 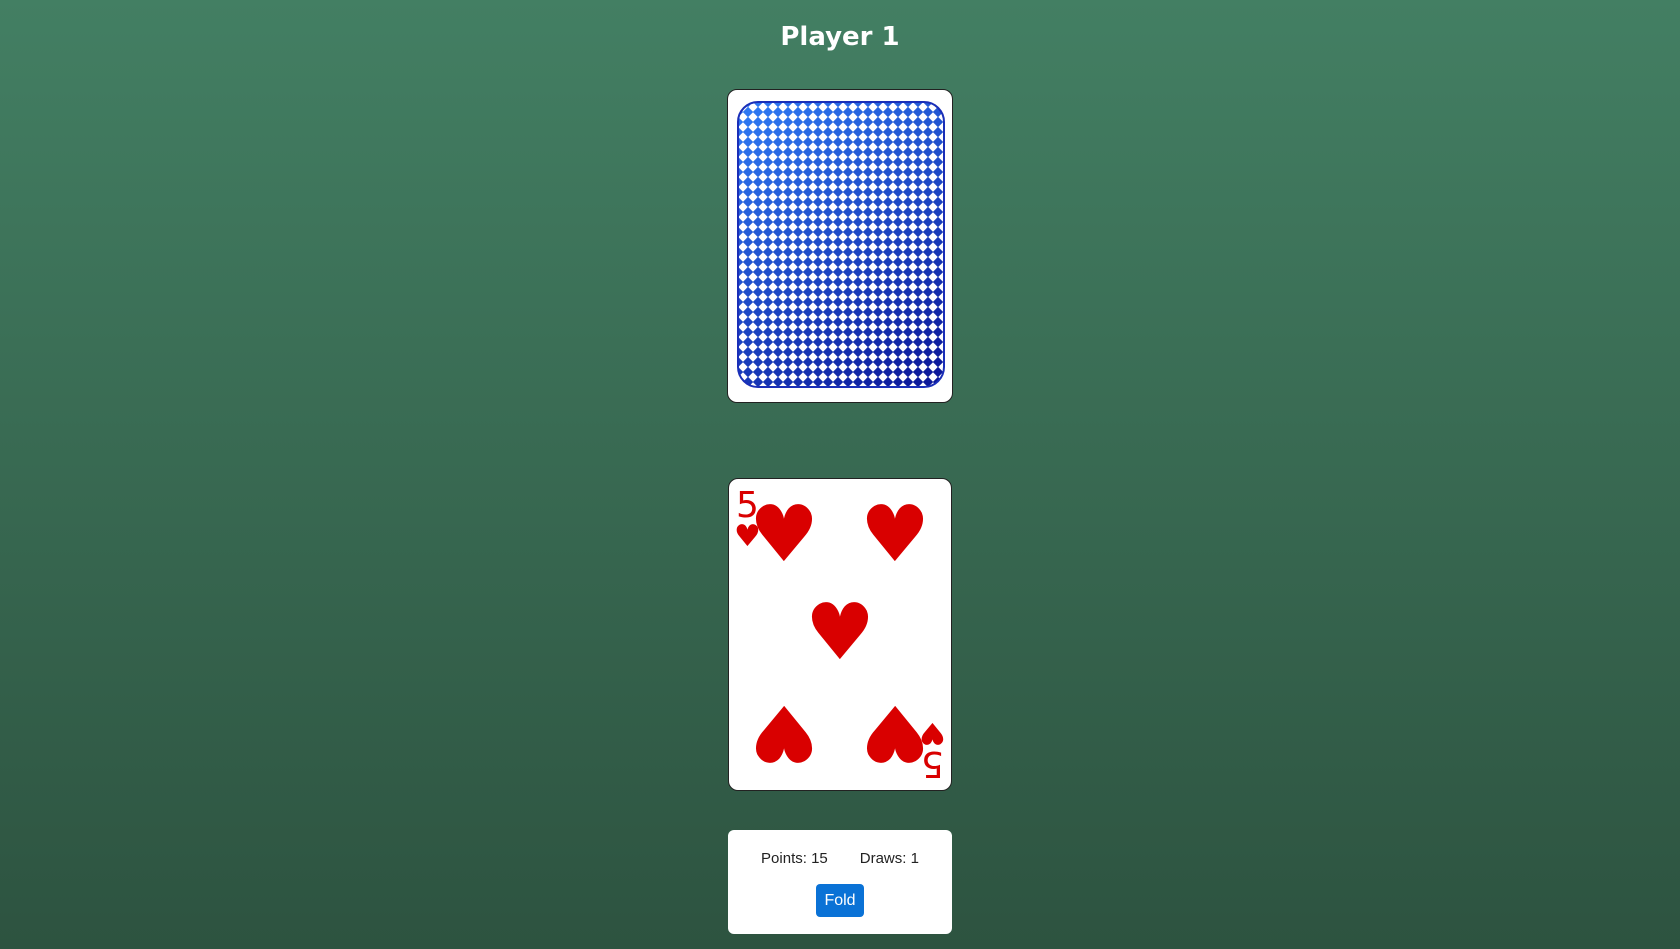 I want to click on player-title: Player 1, so click(x=840, y=37).